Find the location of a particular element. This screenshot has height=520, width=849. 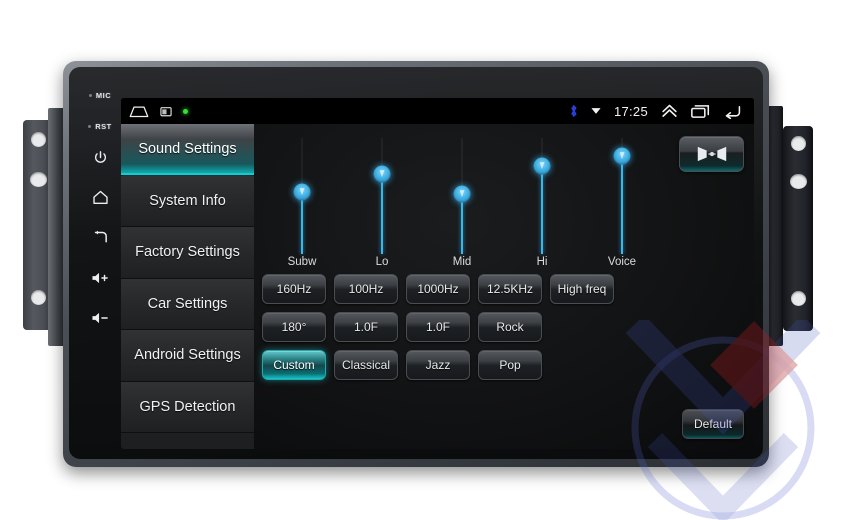

slider-label: Voice is located at coordinates (622, 262).